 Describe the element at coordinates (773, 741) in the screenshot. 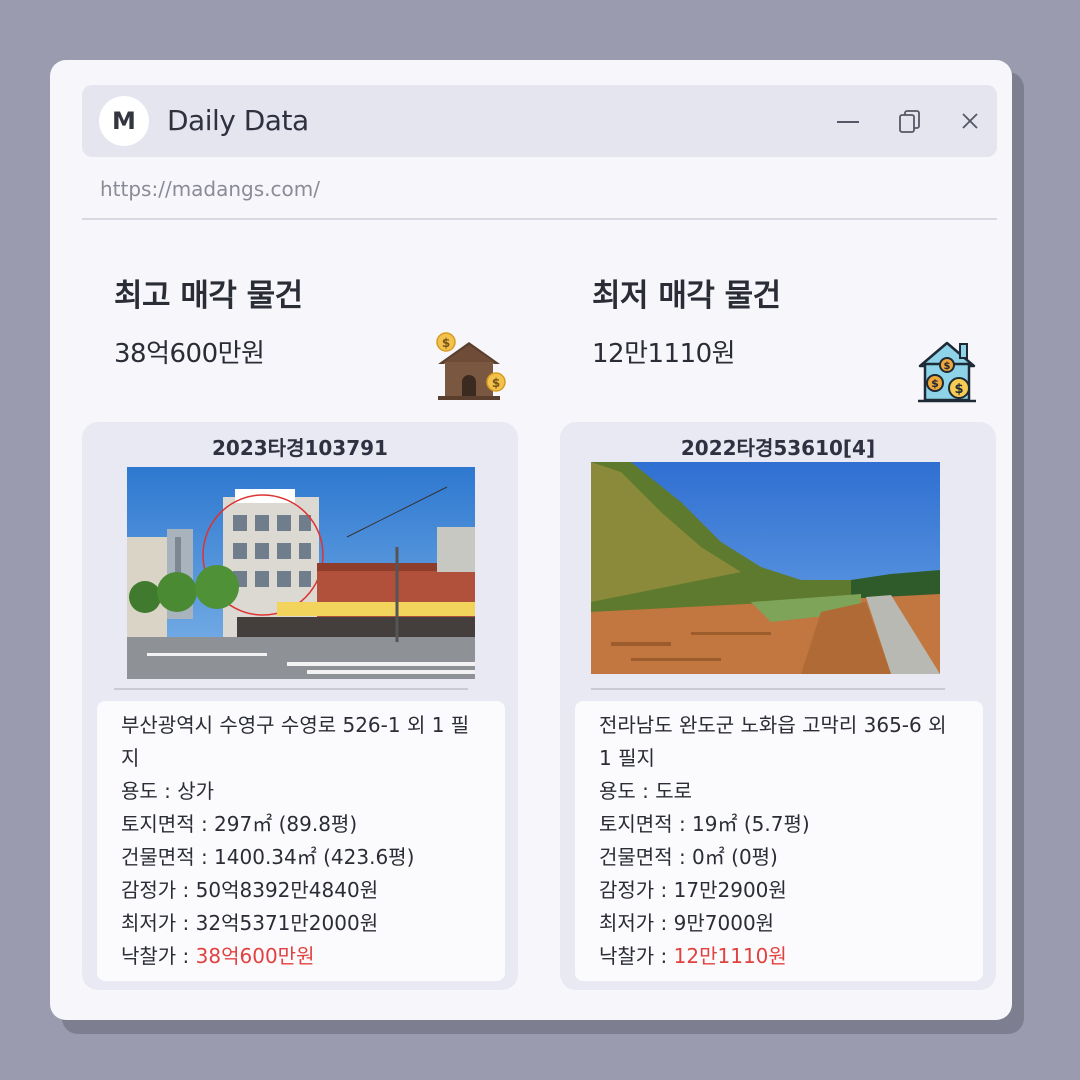

I see `property-address: 전라남도 완도군 노화읍 고막리 365-6 외 1 필지` at that location.